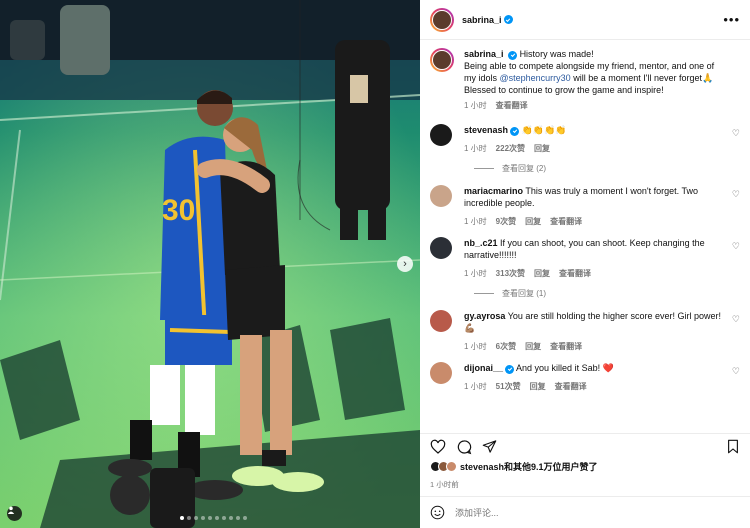  I want to click on liked-by-text: stevenash和其他9.1万位用户赞了, so click(529, 466).